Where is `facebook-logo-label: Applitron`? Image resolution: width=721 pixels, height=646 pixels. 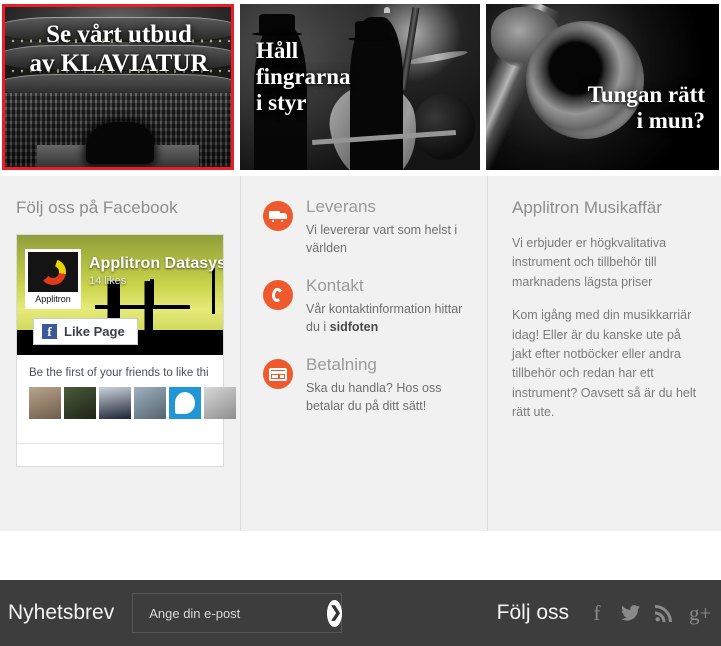
facebook-logo-label: Applitron is located at coordinates (53, 299).